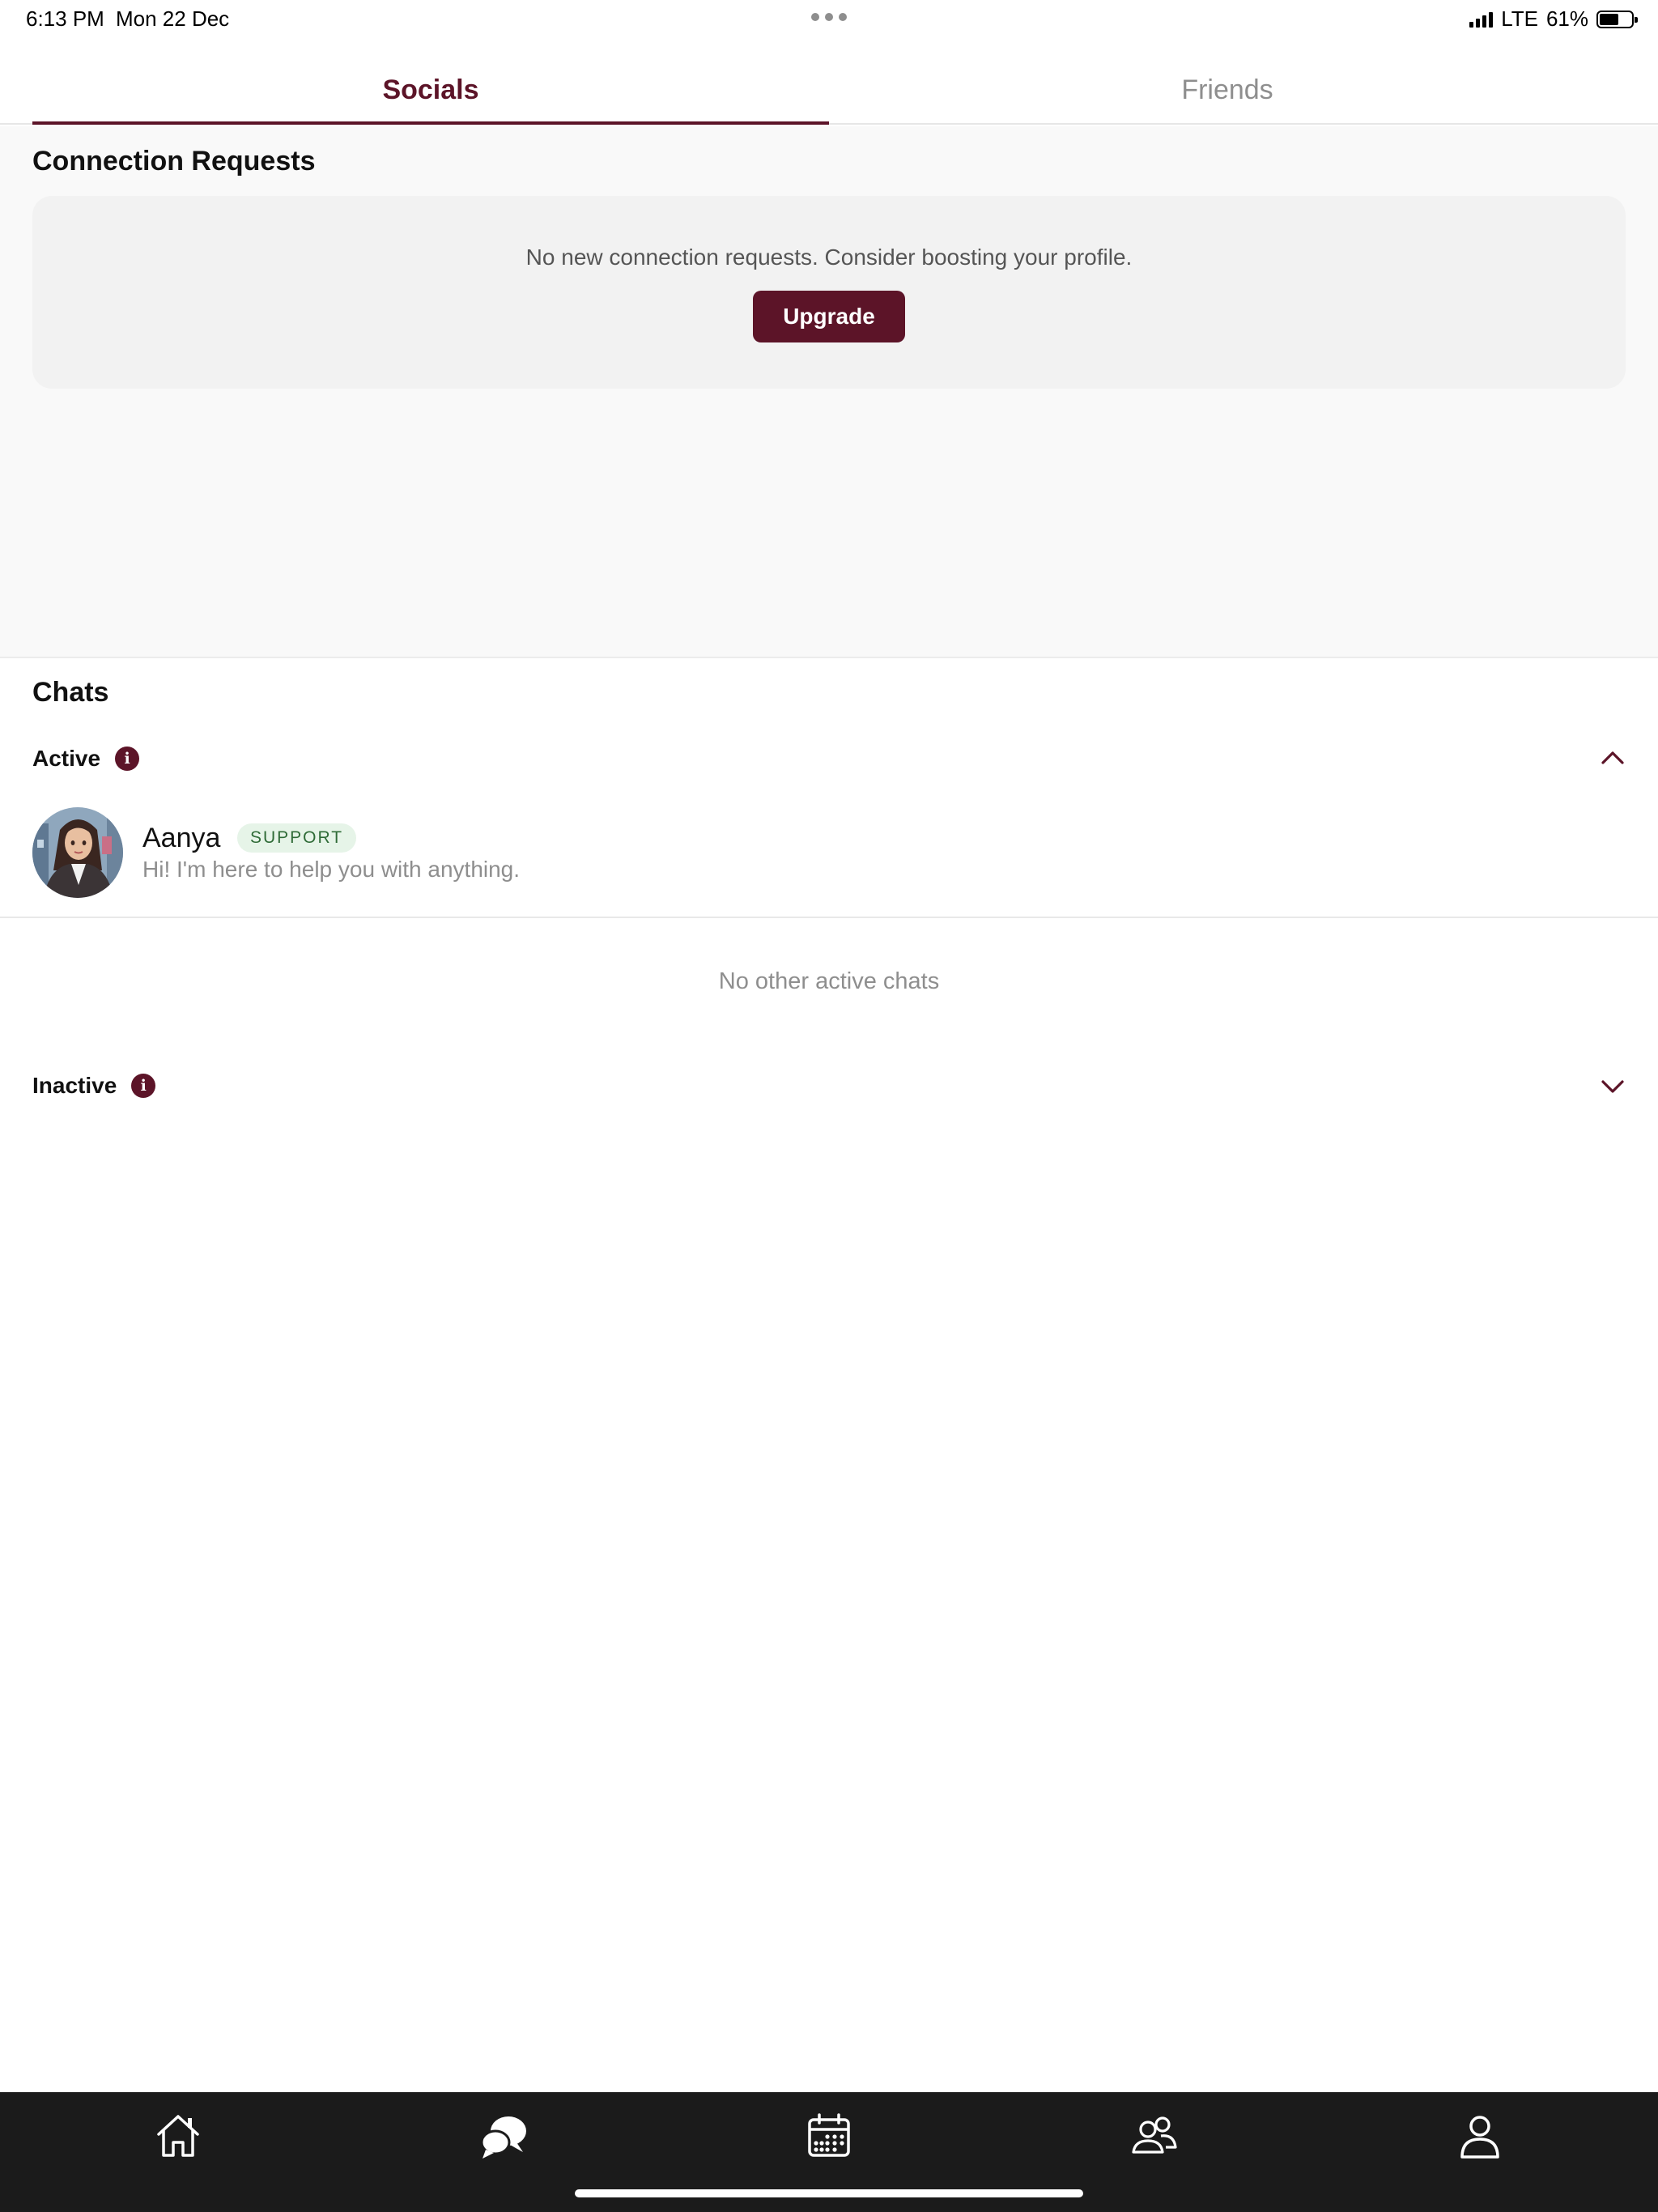  I want to click on active-info-icon: i, so click(127, 759).